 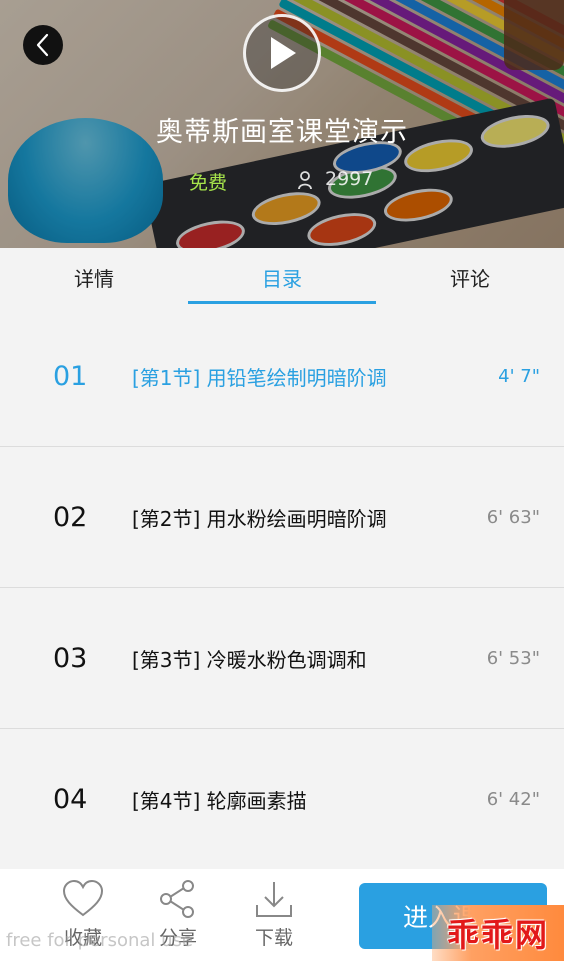 I want to click on heart-icon, so click(x=83, y=898).